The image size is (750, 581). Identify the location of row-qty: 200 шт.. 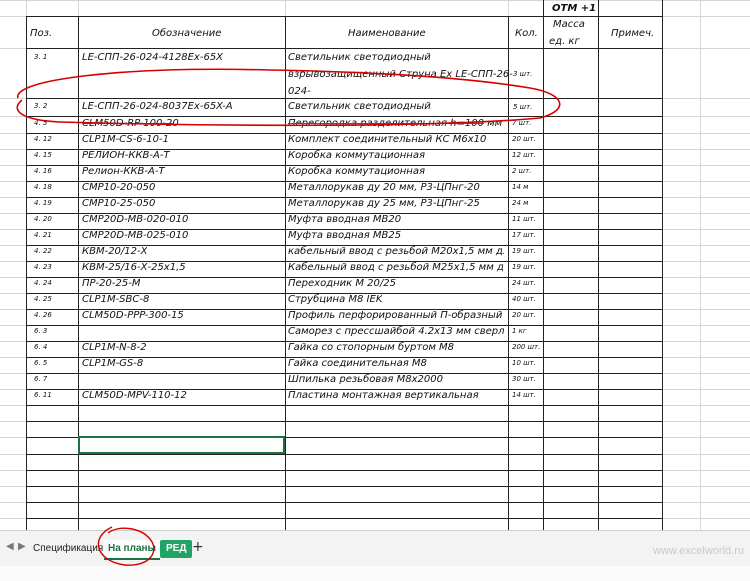
(526, 347).